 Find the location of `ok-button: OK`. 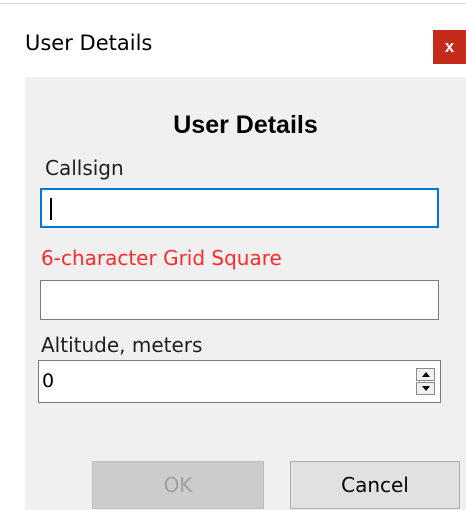

ok-button: OK is located at coordinates (178, 485).